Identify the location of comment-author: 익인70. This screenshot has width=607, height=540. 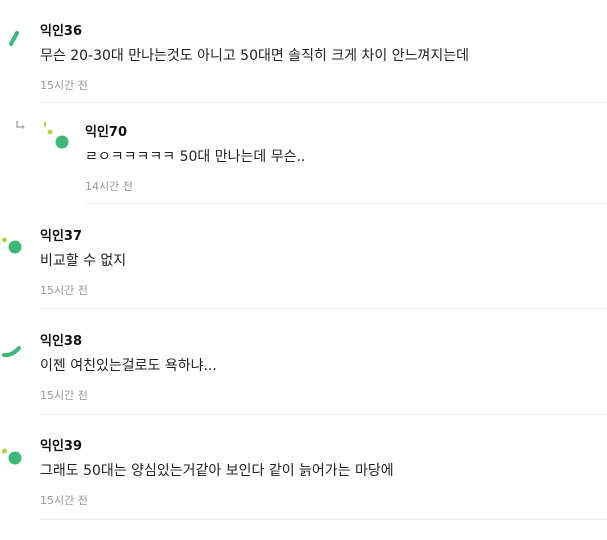
(106, 130).